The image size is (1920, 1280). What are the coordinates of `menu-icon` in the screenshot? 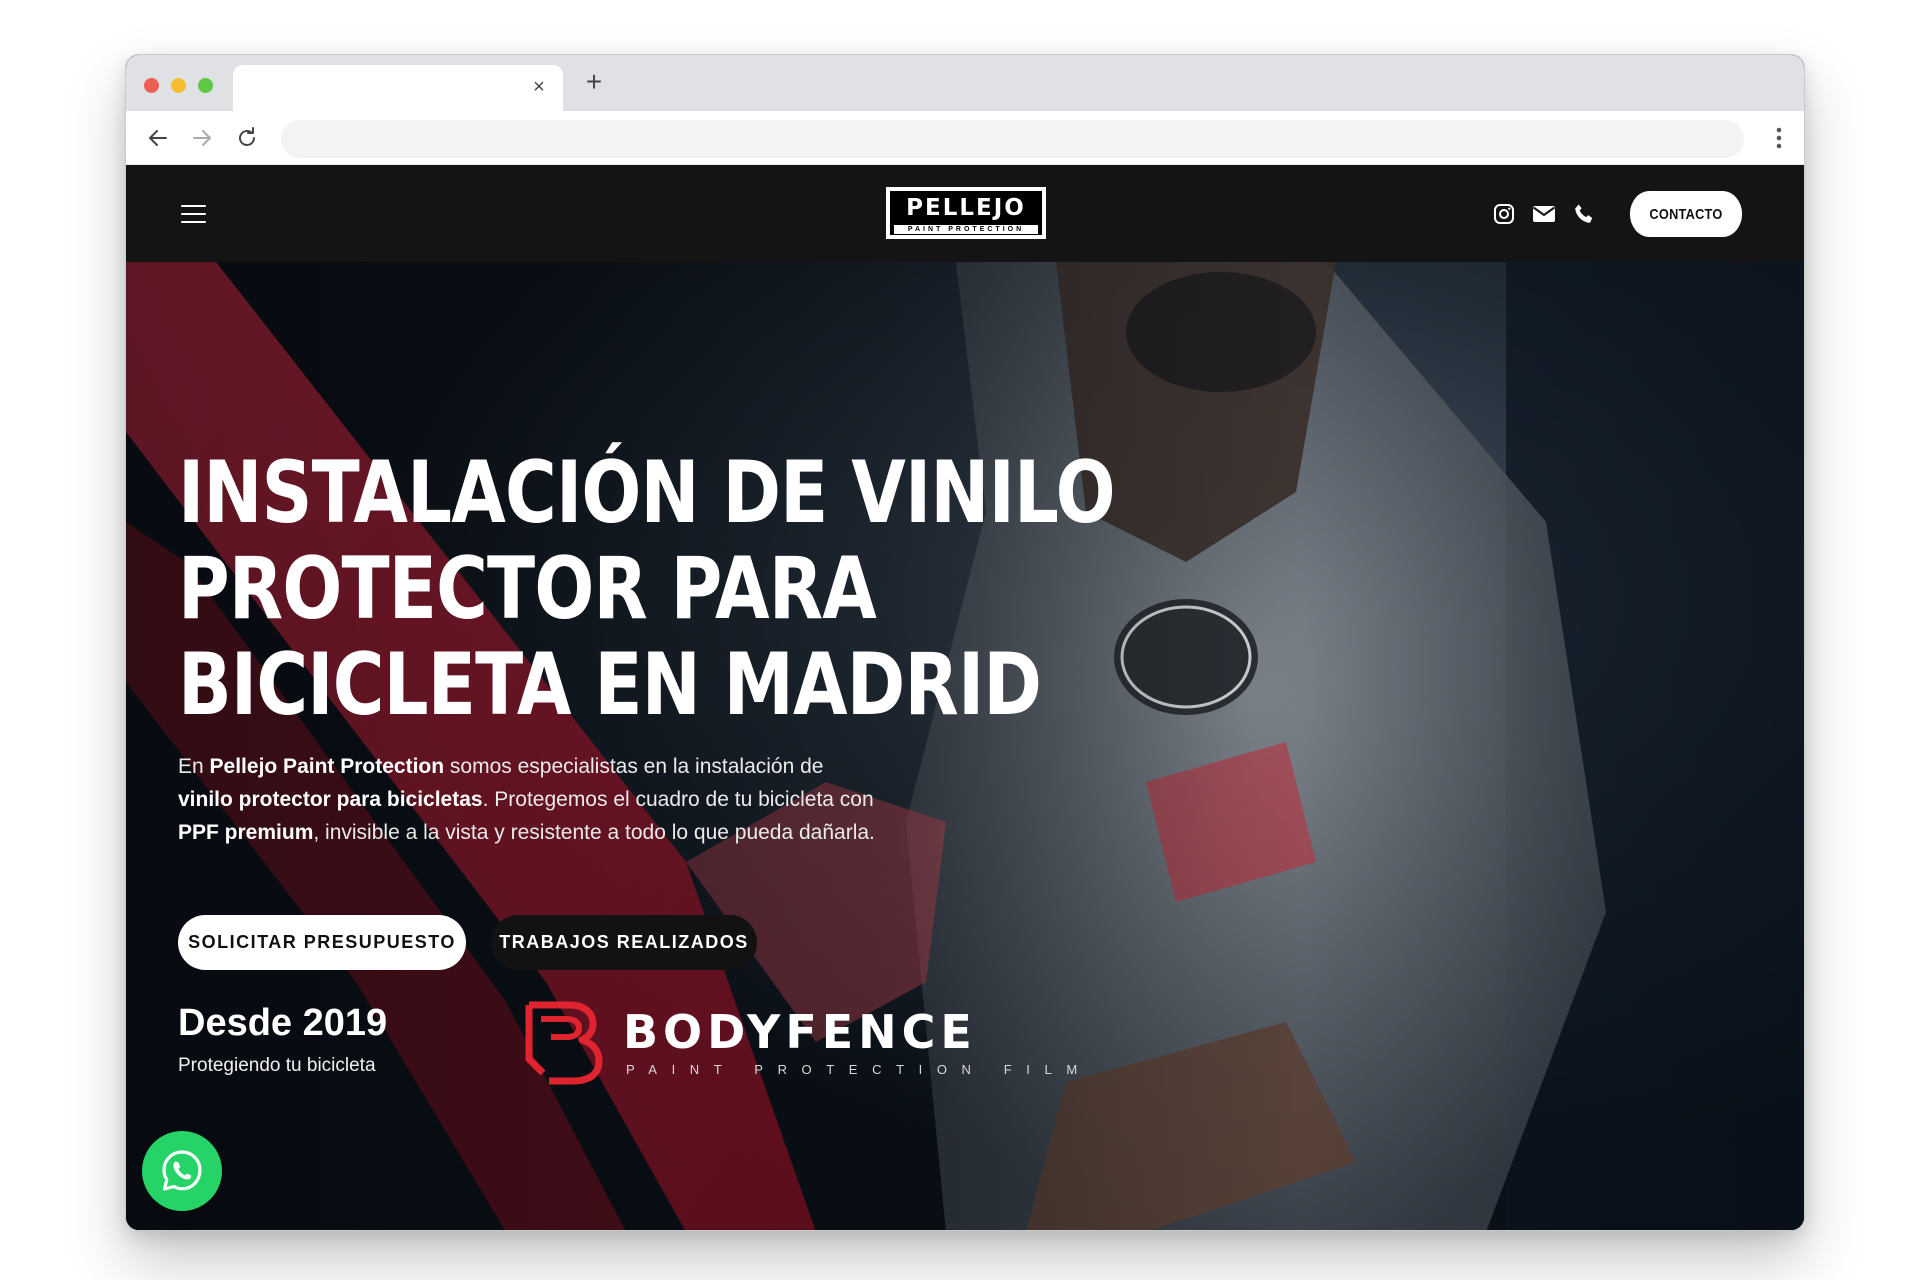 It's located at (193, 214).